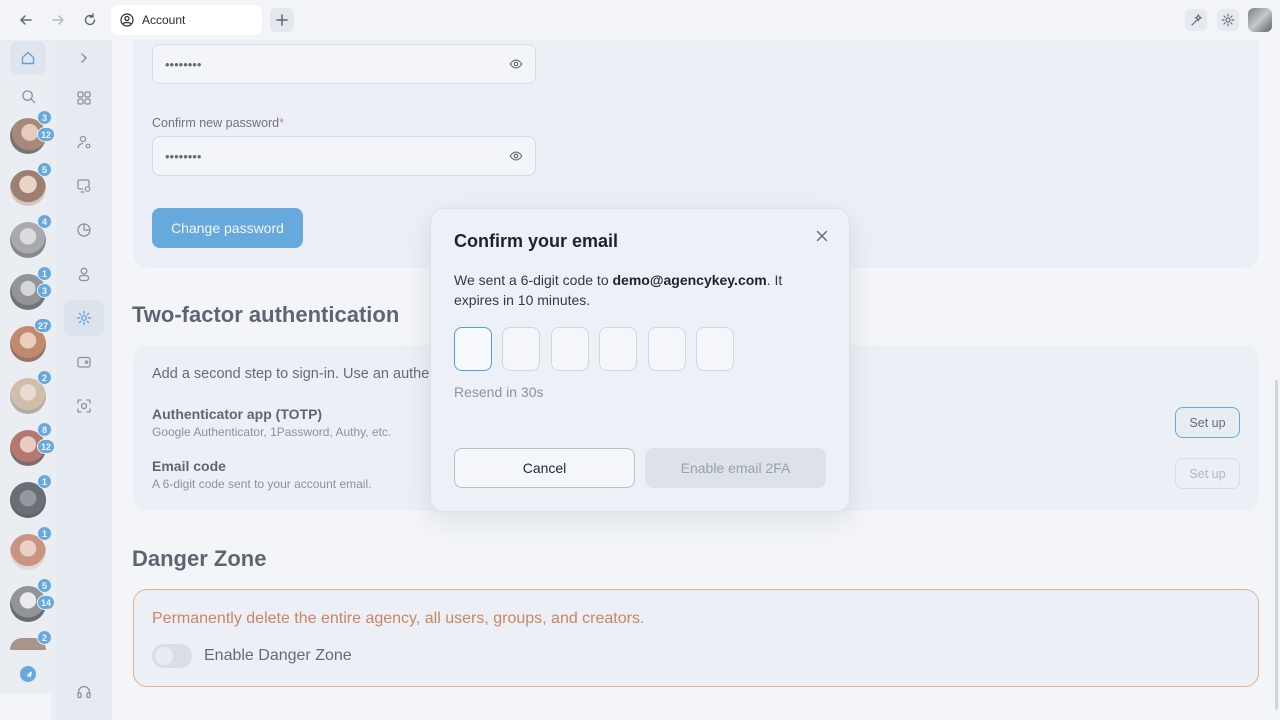 Image resolution: width=1280 pixels, height=720 pixels. I want to click on reload-icon, so click(90, 20).